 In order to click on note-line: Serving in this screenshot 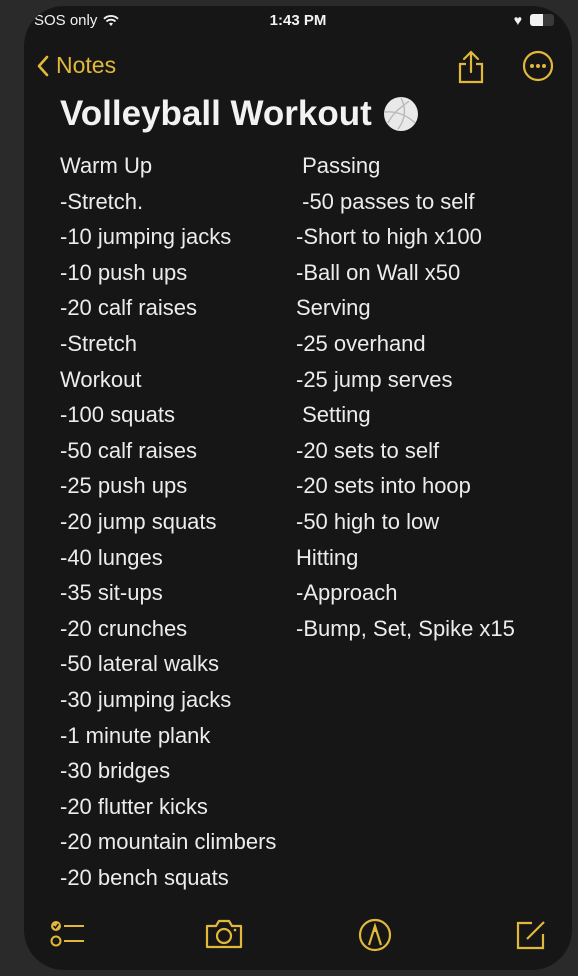, I will do `click(405, 308)`.